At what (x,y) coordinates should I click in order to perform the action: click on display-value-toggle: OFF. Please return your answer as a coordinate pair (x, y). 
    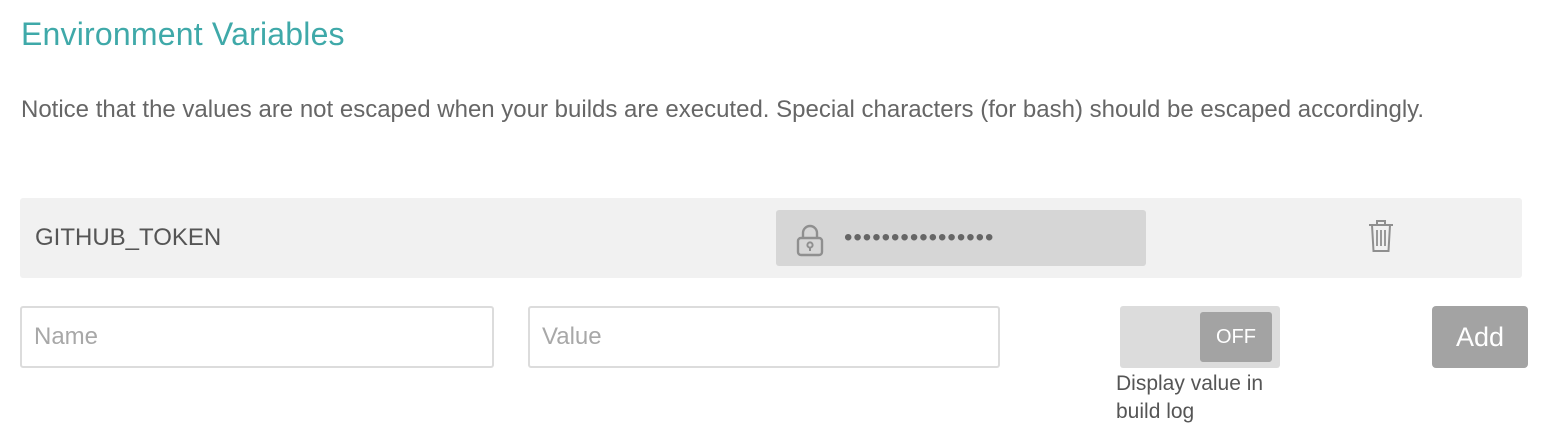
    Looking at the image, I should click on (1200, 337).